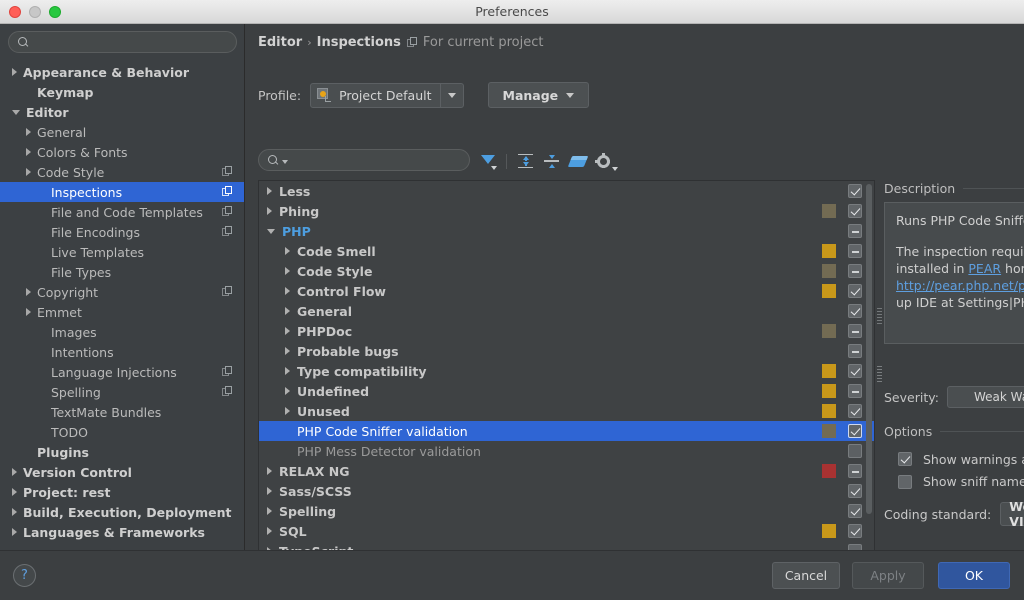 The width and height of the screenshot is (1024, 600). Describe the element at coordinates (122, 92) in the screenshot. I see `sidebar-item-keymap: Keymap` at that location.